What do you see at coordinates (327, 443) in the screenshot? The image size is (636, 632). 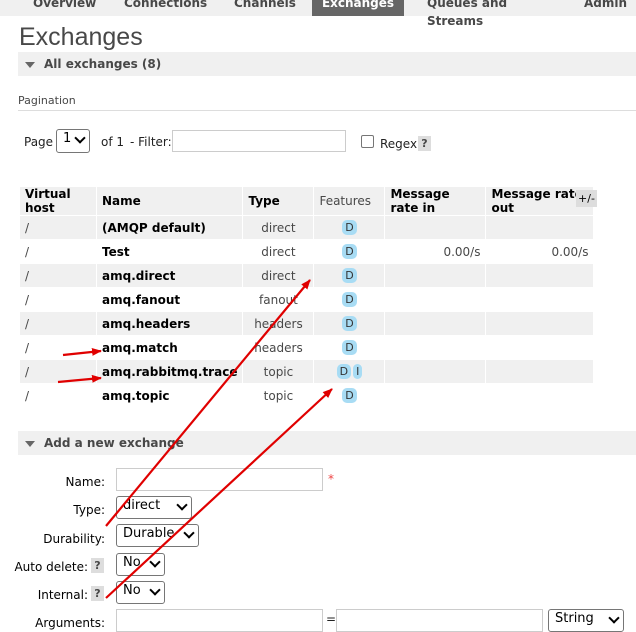 I see `add-exchange-section-header: Add a new exchange` at bounding box center [327, 443].